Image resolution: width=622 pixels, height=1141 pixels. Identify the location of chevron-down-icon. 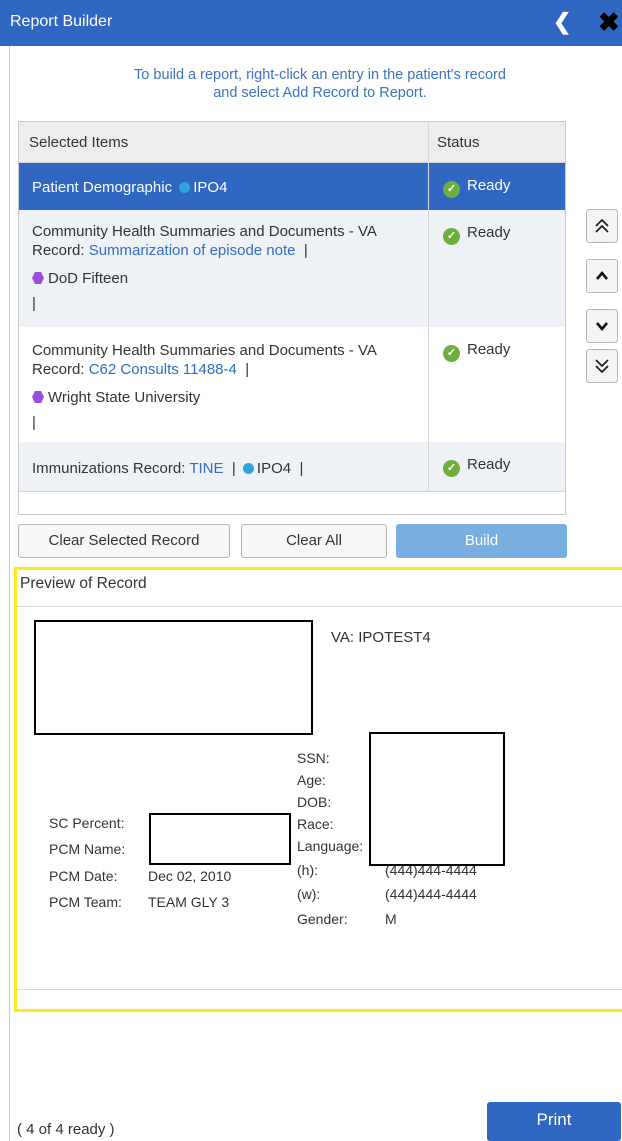
(602, 327).